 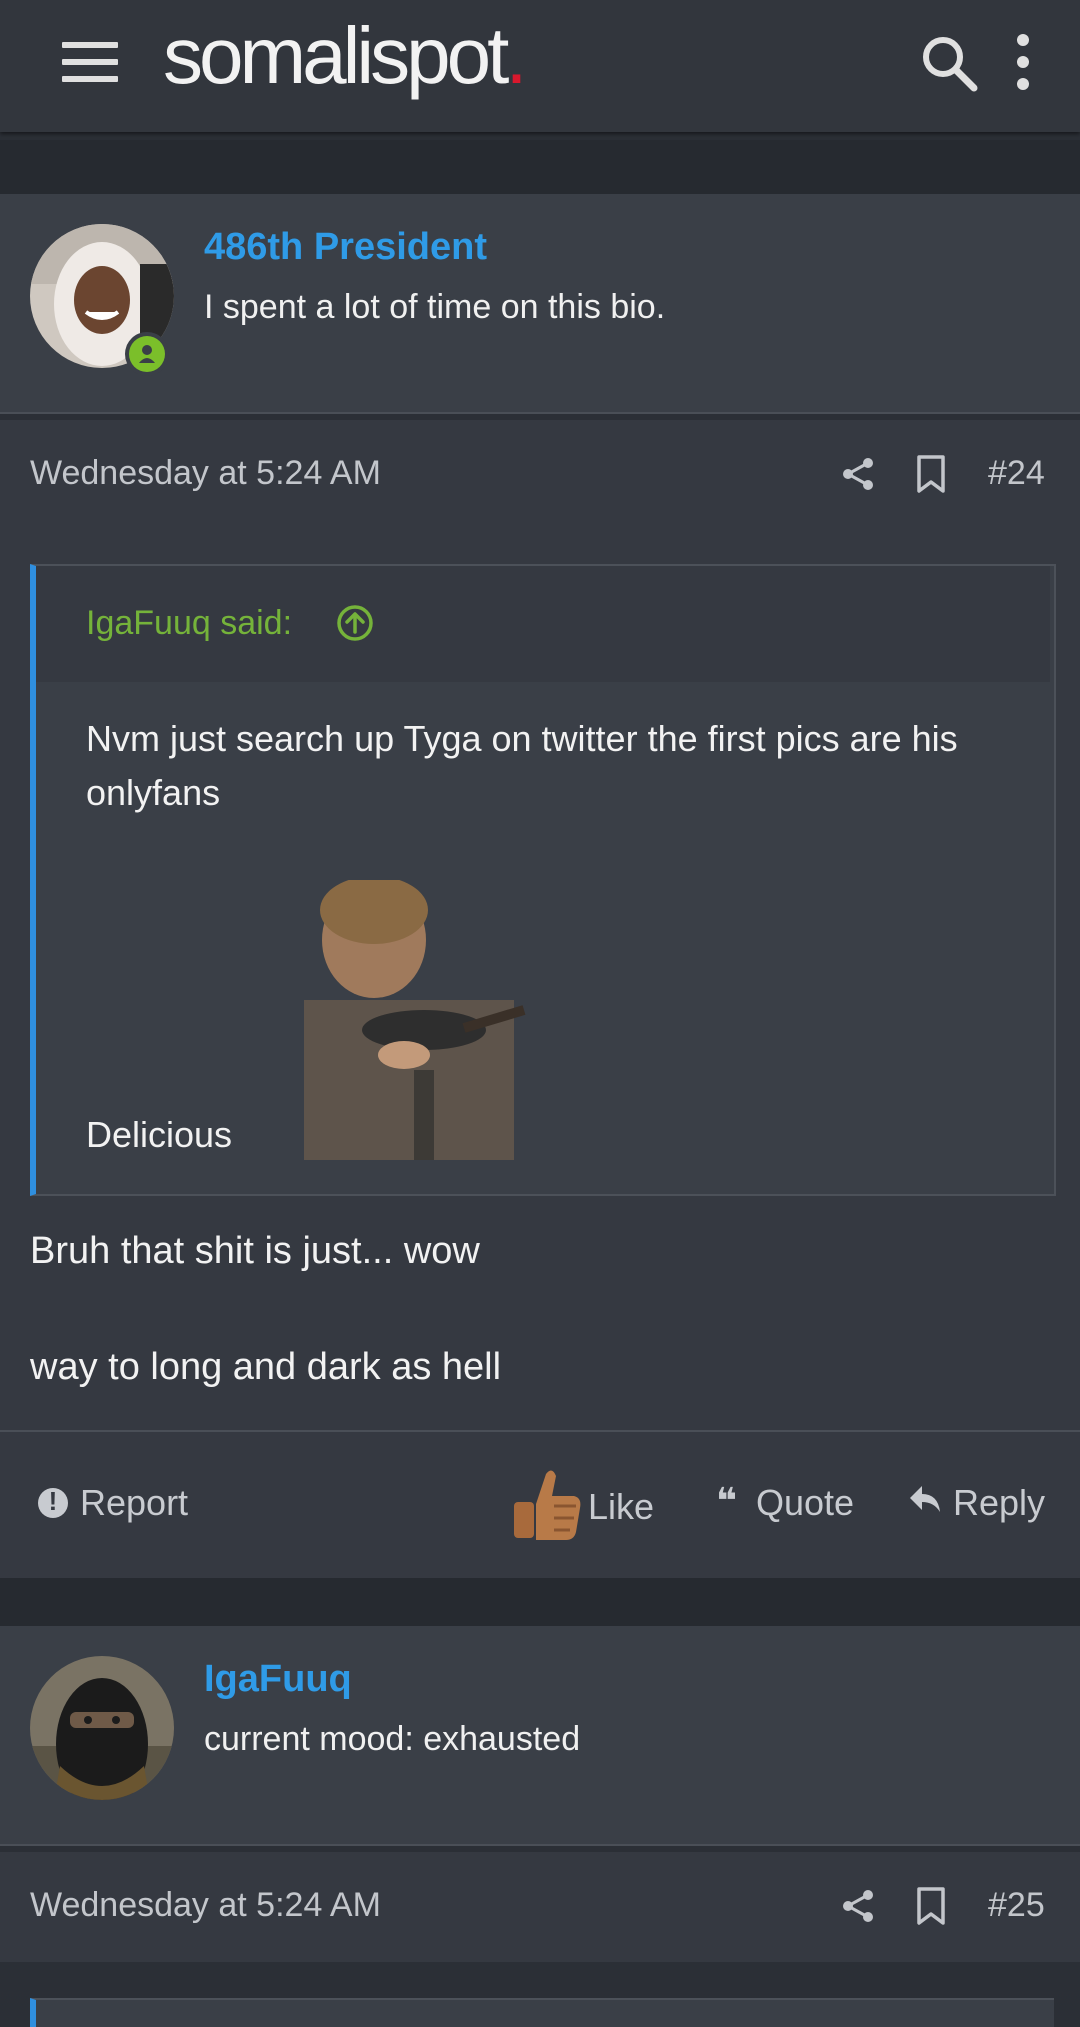 I want to click on quote-author: IgaFuuq said:, so click(x=189, y=623).